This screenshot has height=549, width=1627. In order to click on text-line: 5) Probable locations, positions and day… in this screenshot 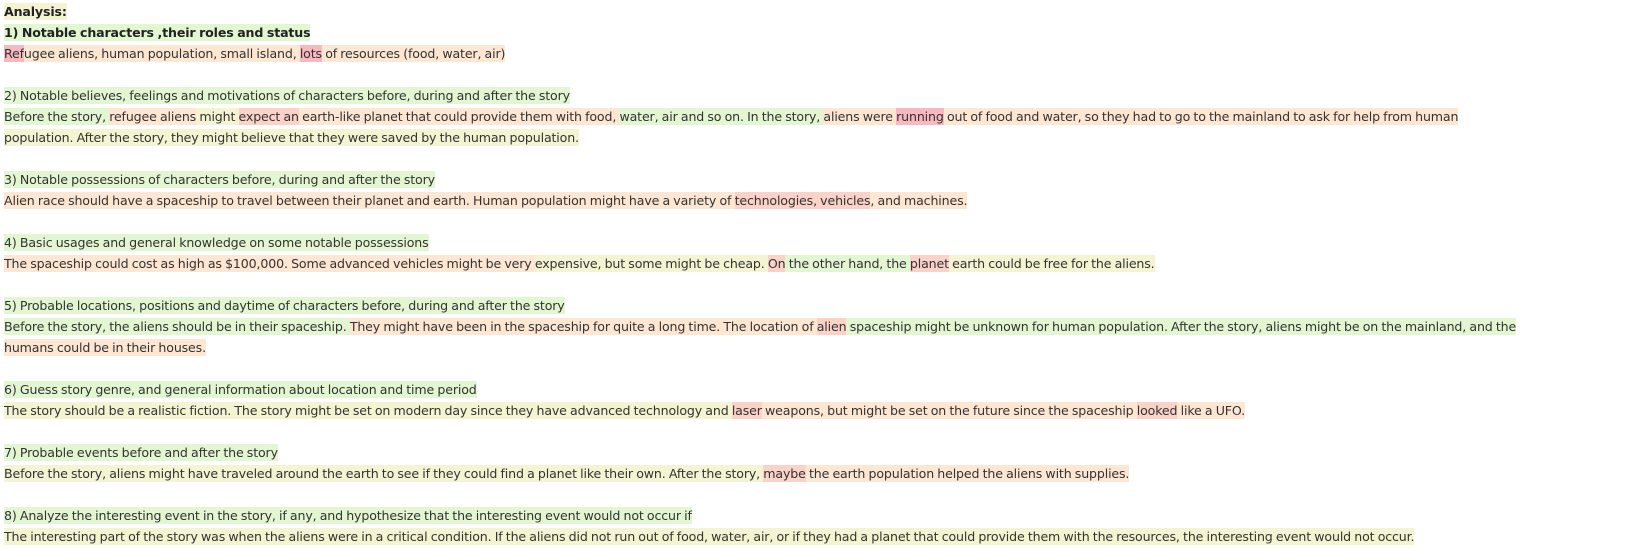, I will do `click(813, 305)`.